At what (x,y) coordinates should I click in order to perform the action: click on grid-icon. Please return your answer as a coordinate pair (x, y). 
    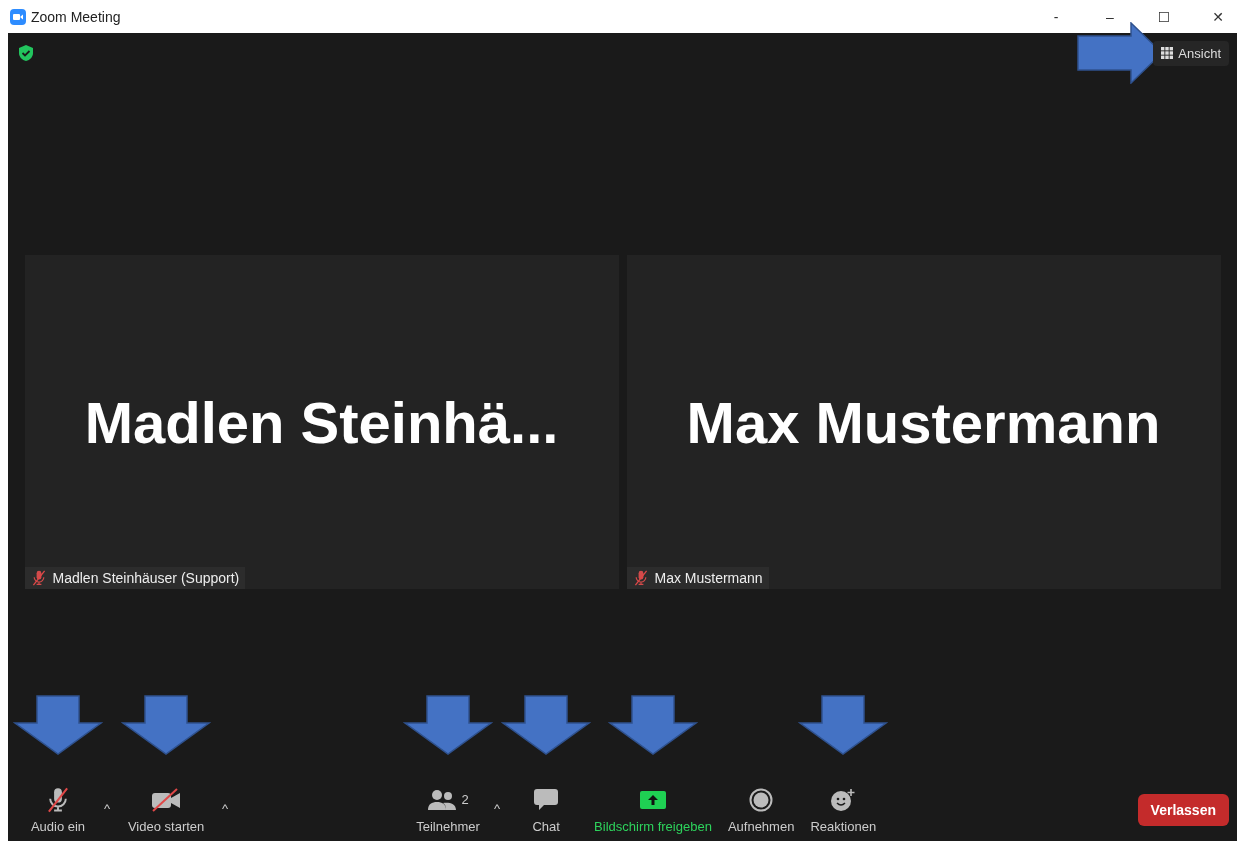
    Looking at the image, I should click on (1167, 53).